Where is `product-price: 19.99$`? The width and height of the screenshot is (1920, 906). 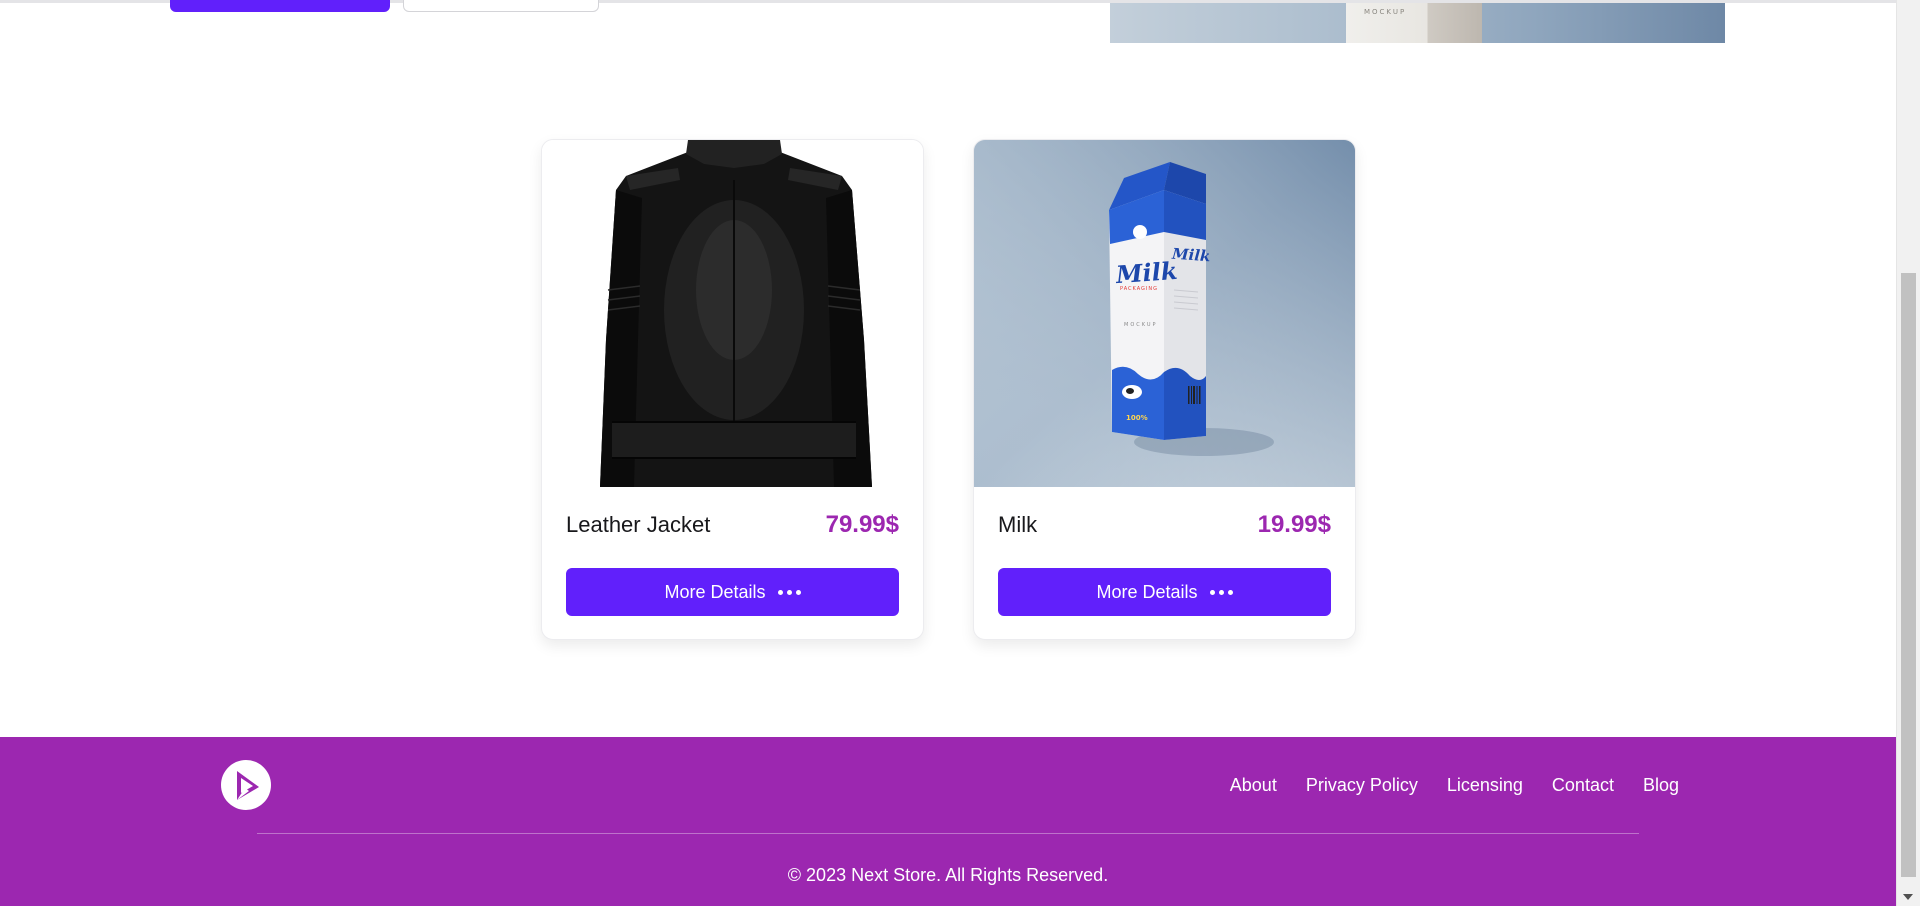 product-price: 19.99$ is located at coordinates (1294, 524).